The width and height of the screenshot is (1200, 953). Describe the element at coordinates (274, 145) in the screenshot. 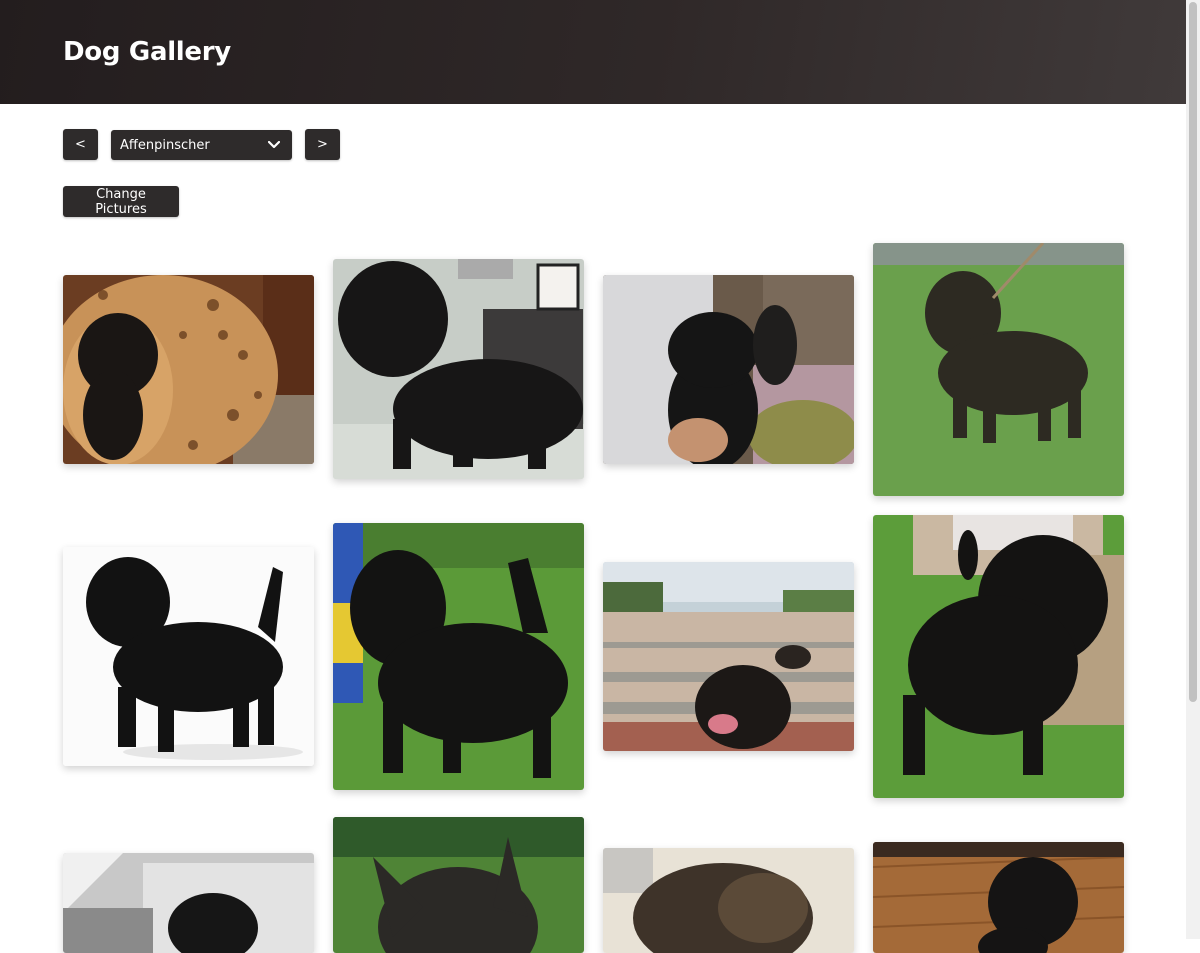

I see `chevron-down-icon` at that location.